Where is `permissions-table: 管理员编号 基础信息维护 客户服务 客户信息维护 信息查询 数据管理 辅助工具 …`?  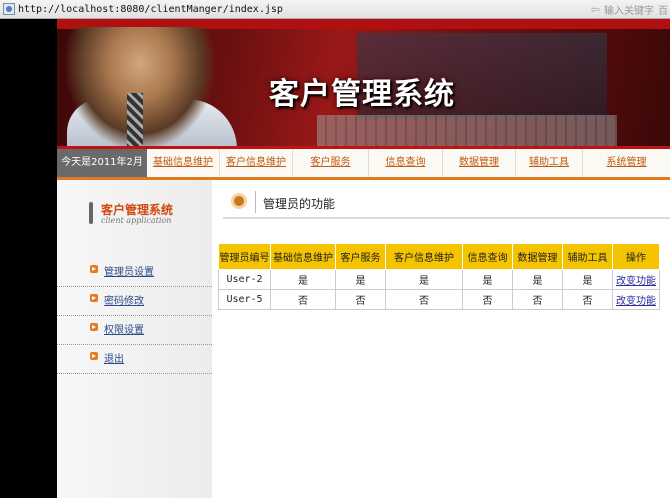 permissions-table: 管理员编号 基础信息维护 客户服务 客户信息维护 信息查询 数据管理 辅助工具 … is located at coordinates (439, 276).